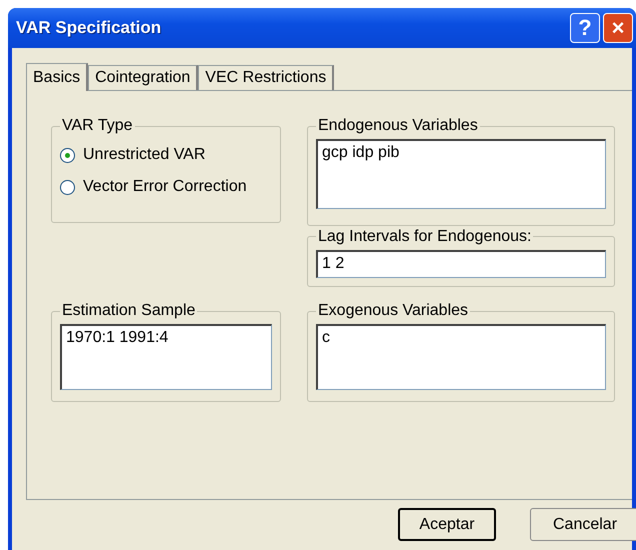 The width and height of the screenshot is (636, 550). I want to click on group-title: Exogenous Variables, so click(393, 311).